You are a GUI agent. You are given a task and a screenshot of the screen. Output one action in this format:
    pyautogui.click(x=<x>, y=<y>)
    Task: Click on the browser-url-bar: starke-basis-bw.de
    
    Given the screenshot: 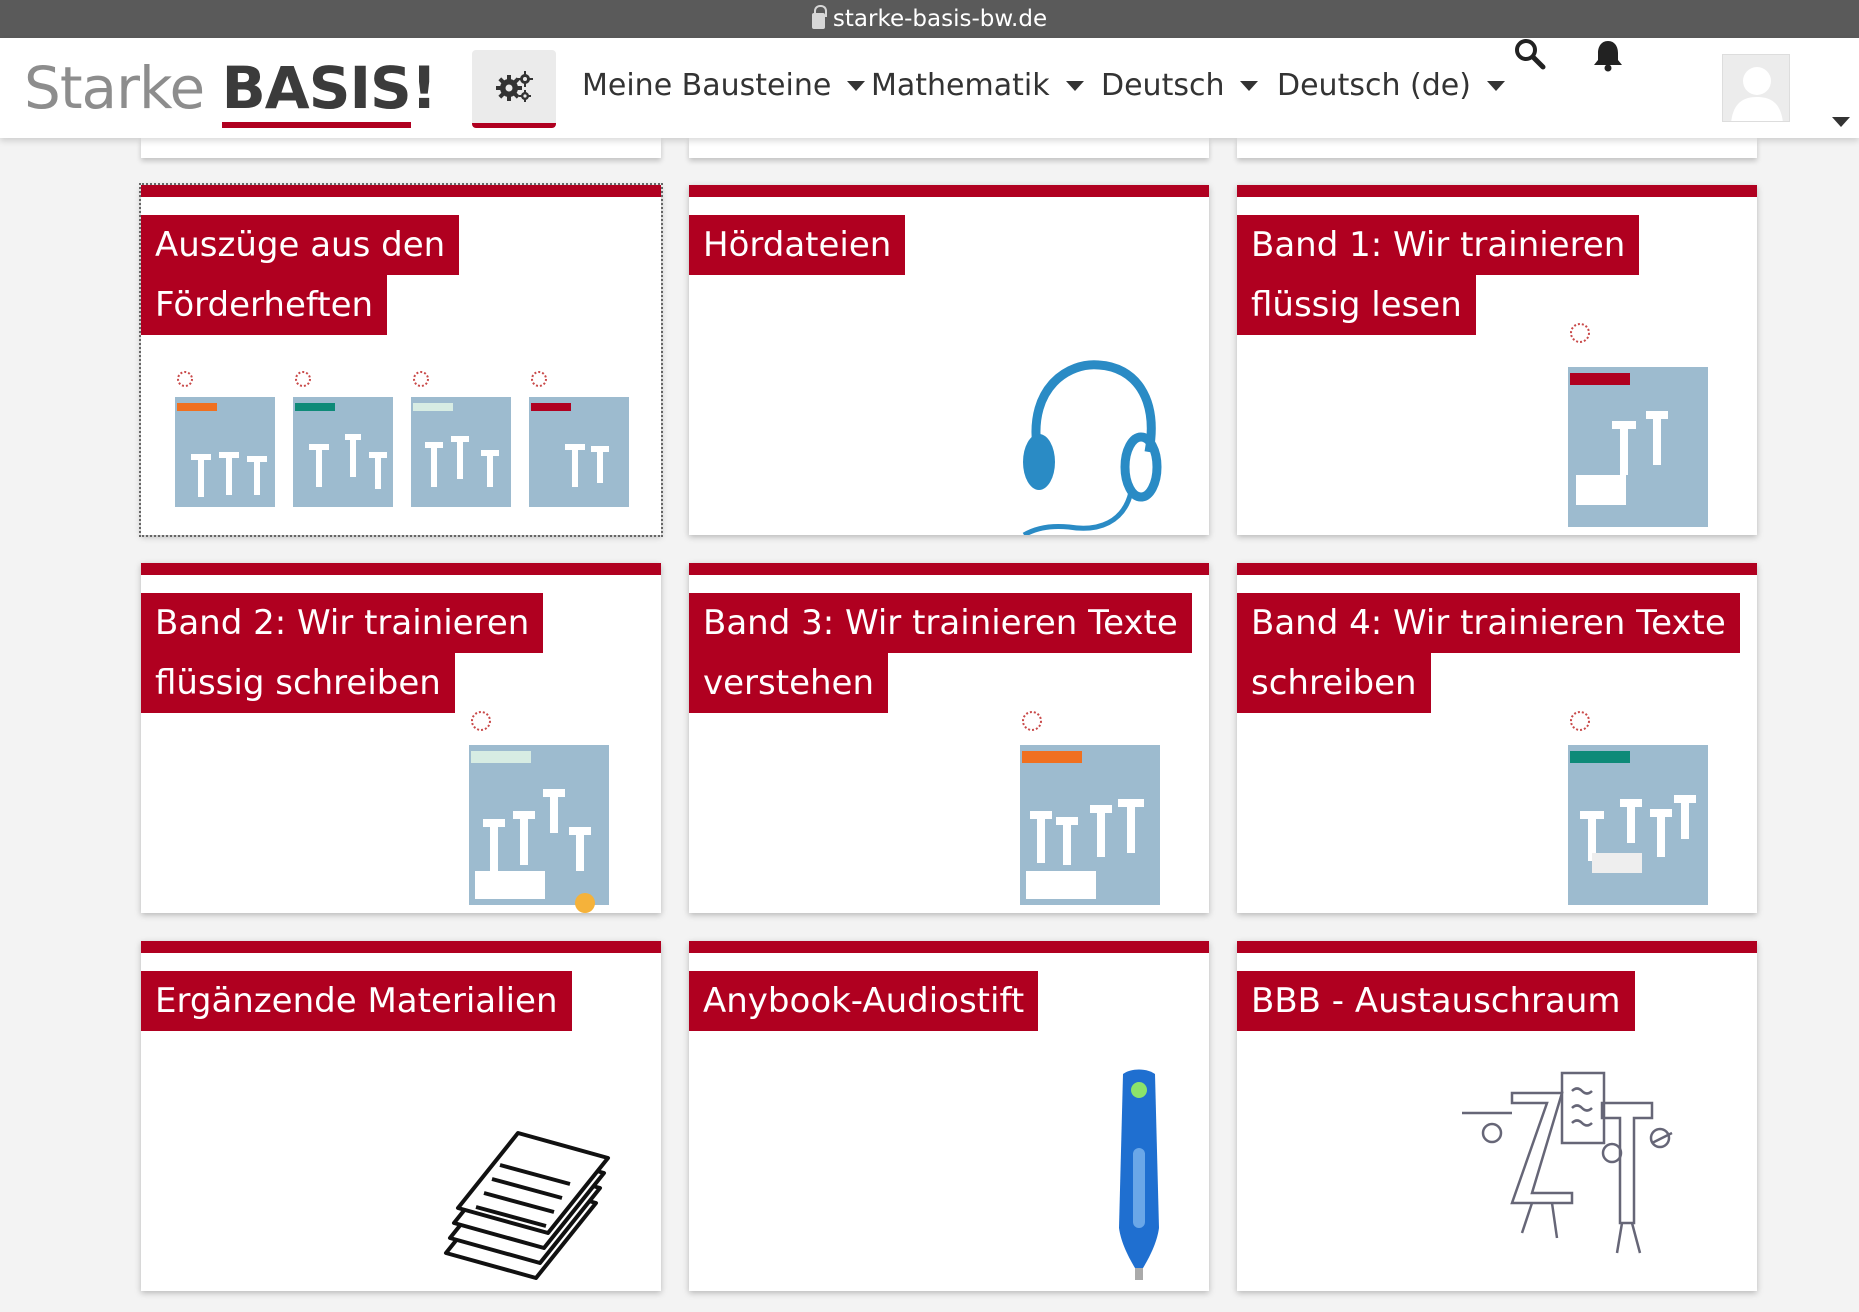 What is the action you would take?
    pyautogui.click(x=929, y=19)
    